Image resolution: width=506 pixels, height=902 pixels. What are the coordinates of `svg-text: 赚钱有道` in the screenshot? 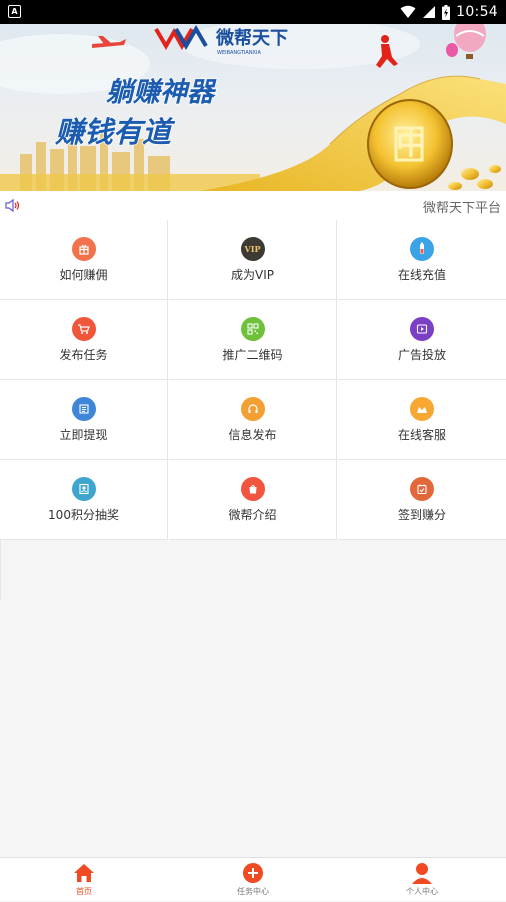 It's located at (115, 132).